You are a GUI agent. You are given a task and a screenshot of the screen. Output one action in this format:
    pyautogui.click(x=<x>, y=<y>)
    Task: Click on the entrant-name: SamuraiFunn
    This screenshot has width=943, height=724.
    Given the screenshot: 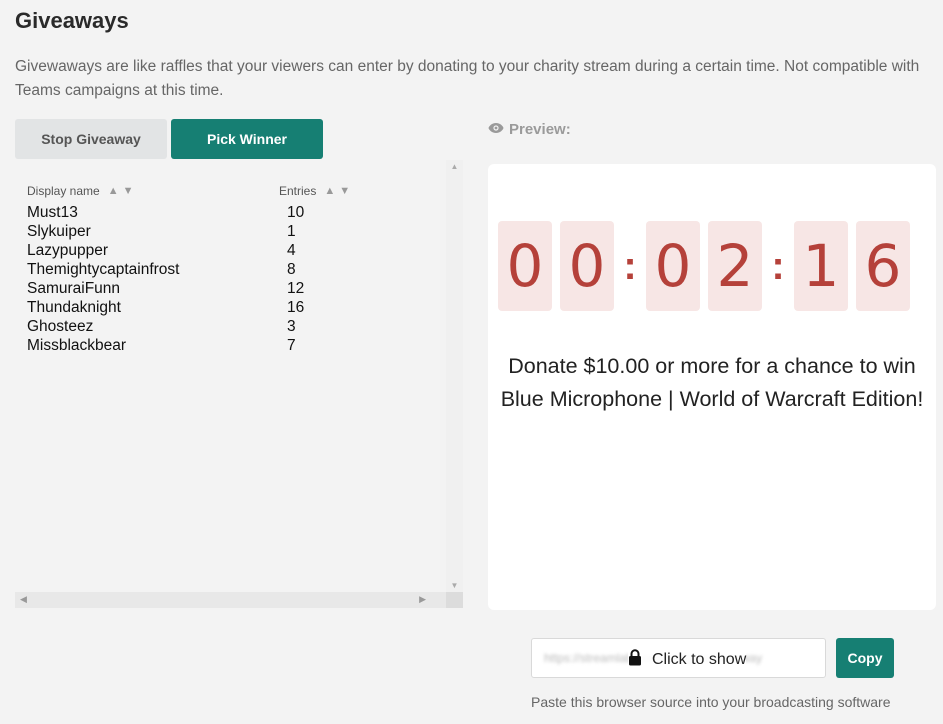 What is the action you would take?
    pyautogui.click(x=74, y=288)
    